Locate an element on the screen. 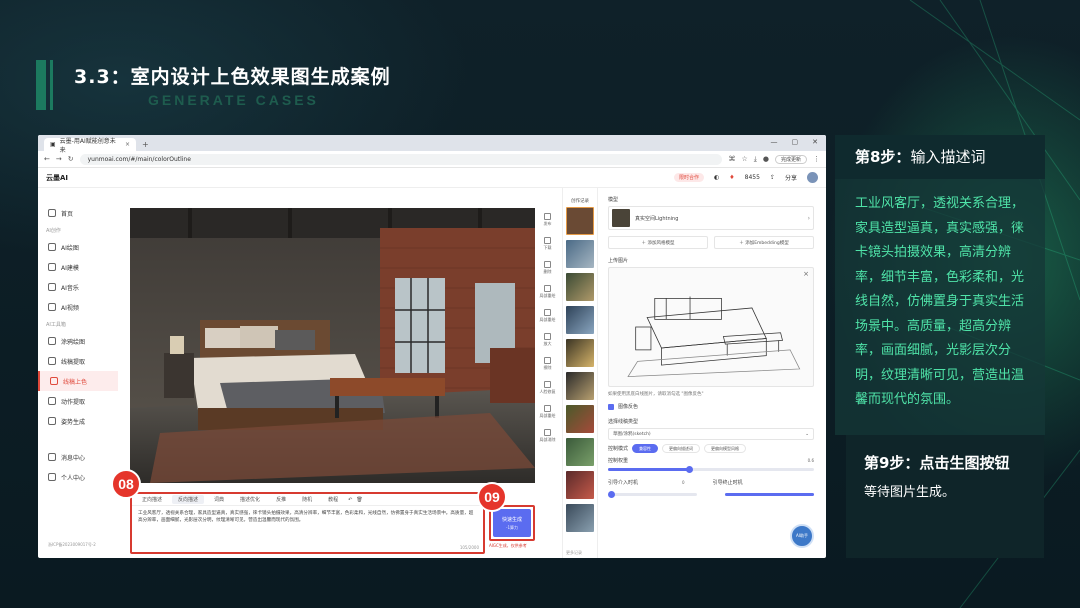  maximize-icon: ▢ is located at coordinates (795, 142).